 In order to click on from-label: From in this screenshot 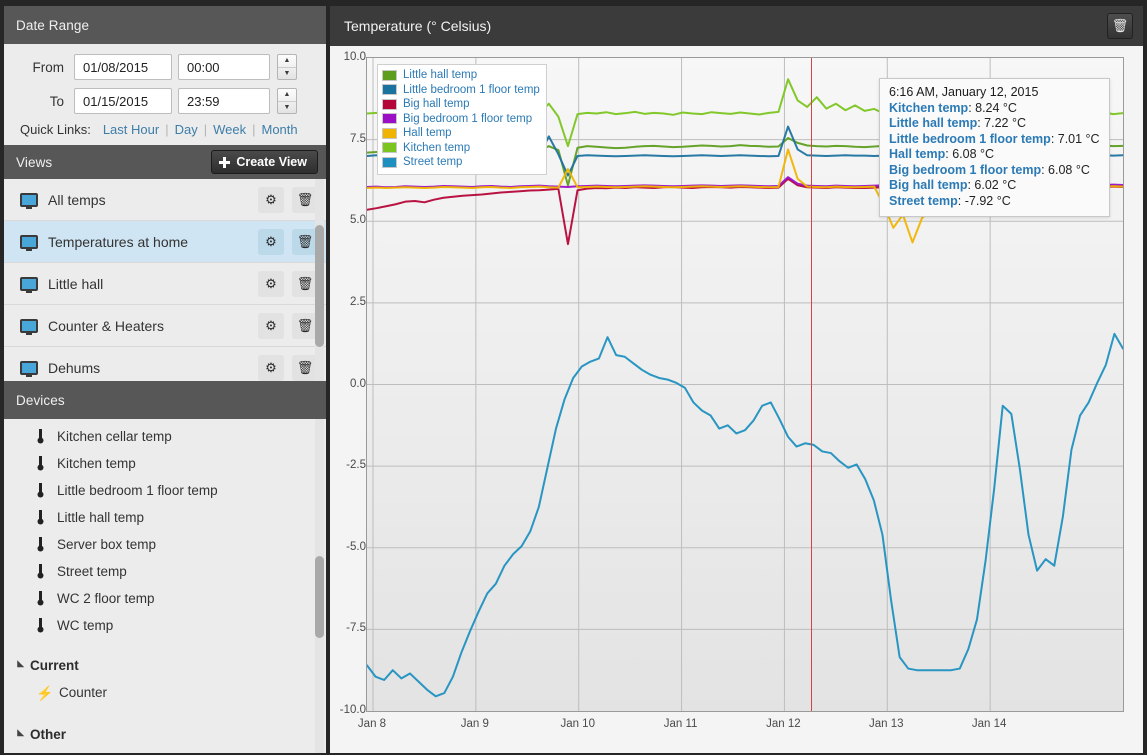, I will do `click(48, 67)`.